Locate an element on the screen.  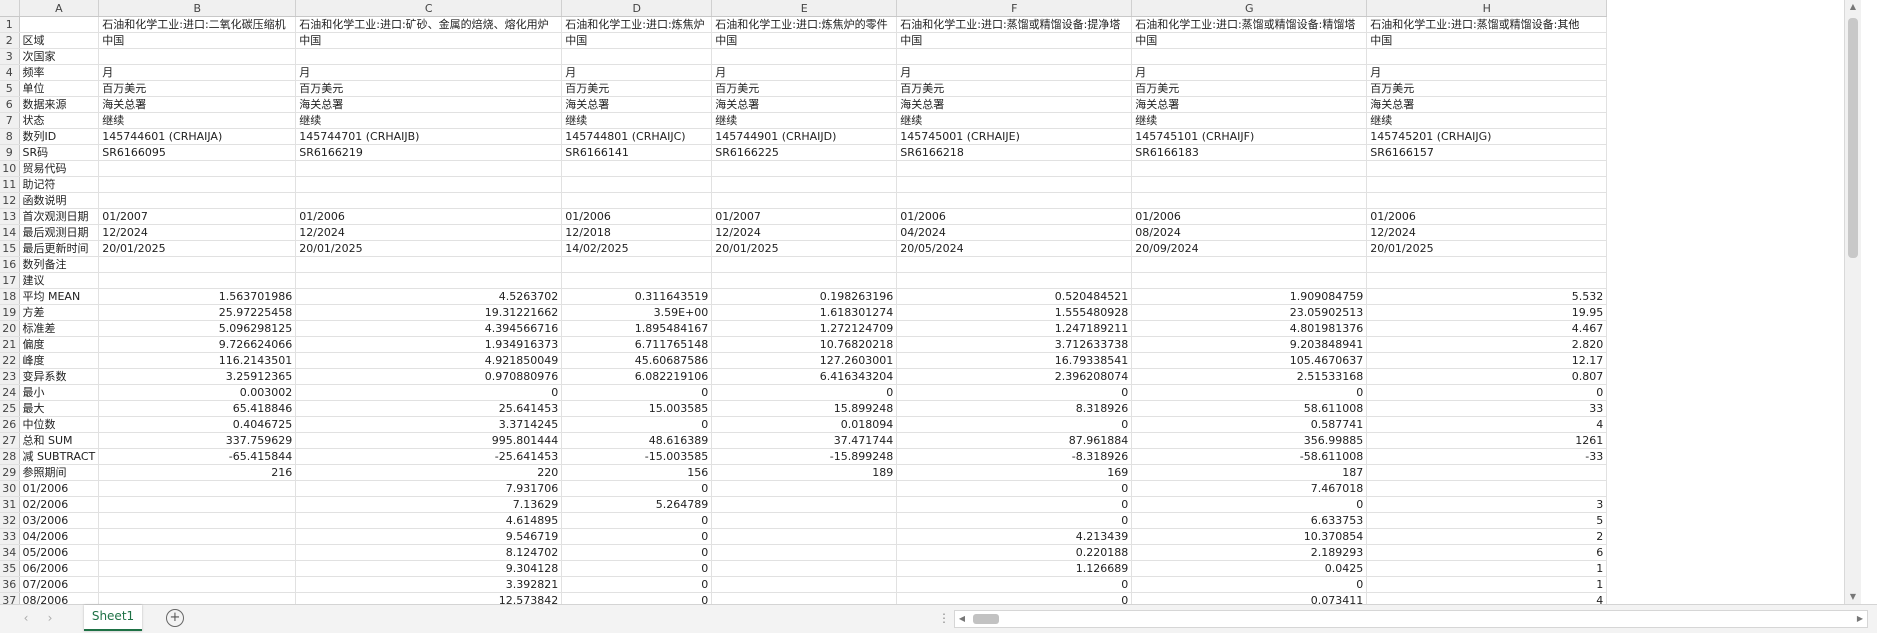
cell: 08/2024 is located at coordinates (1249, 232).